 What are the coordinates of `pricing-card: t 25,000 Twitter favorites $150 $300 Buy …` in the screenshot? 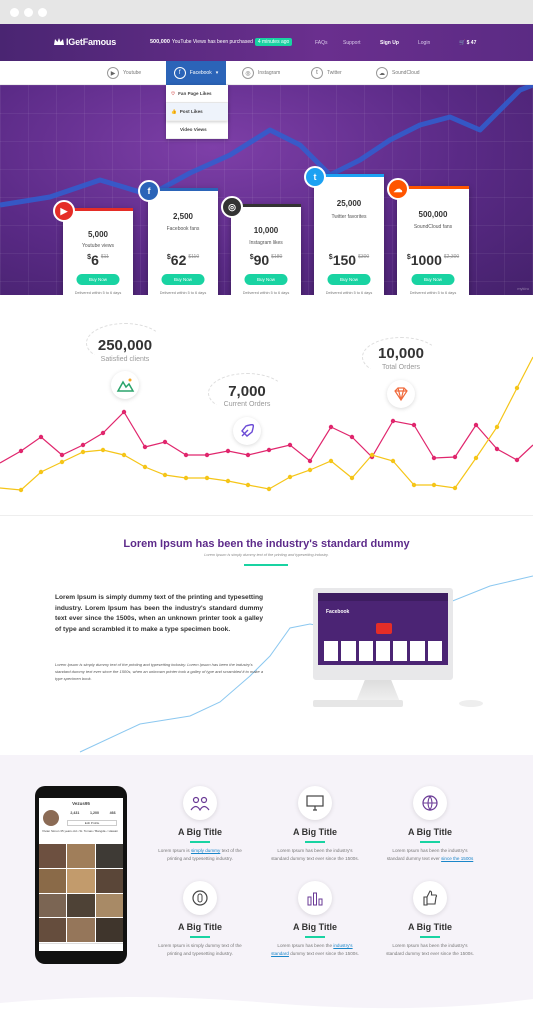 It's located at (344, 234).